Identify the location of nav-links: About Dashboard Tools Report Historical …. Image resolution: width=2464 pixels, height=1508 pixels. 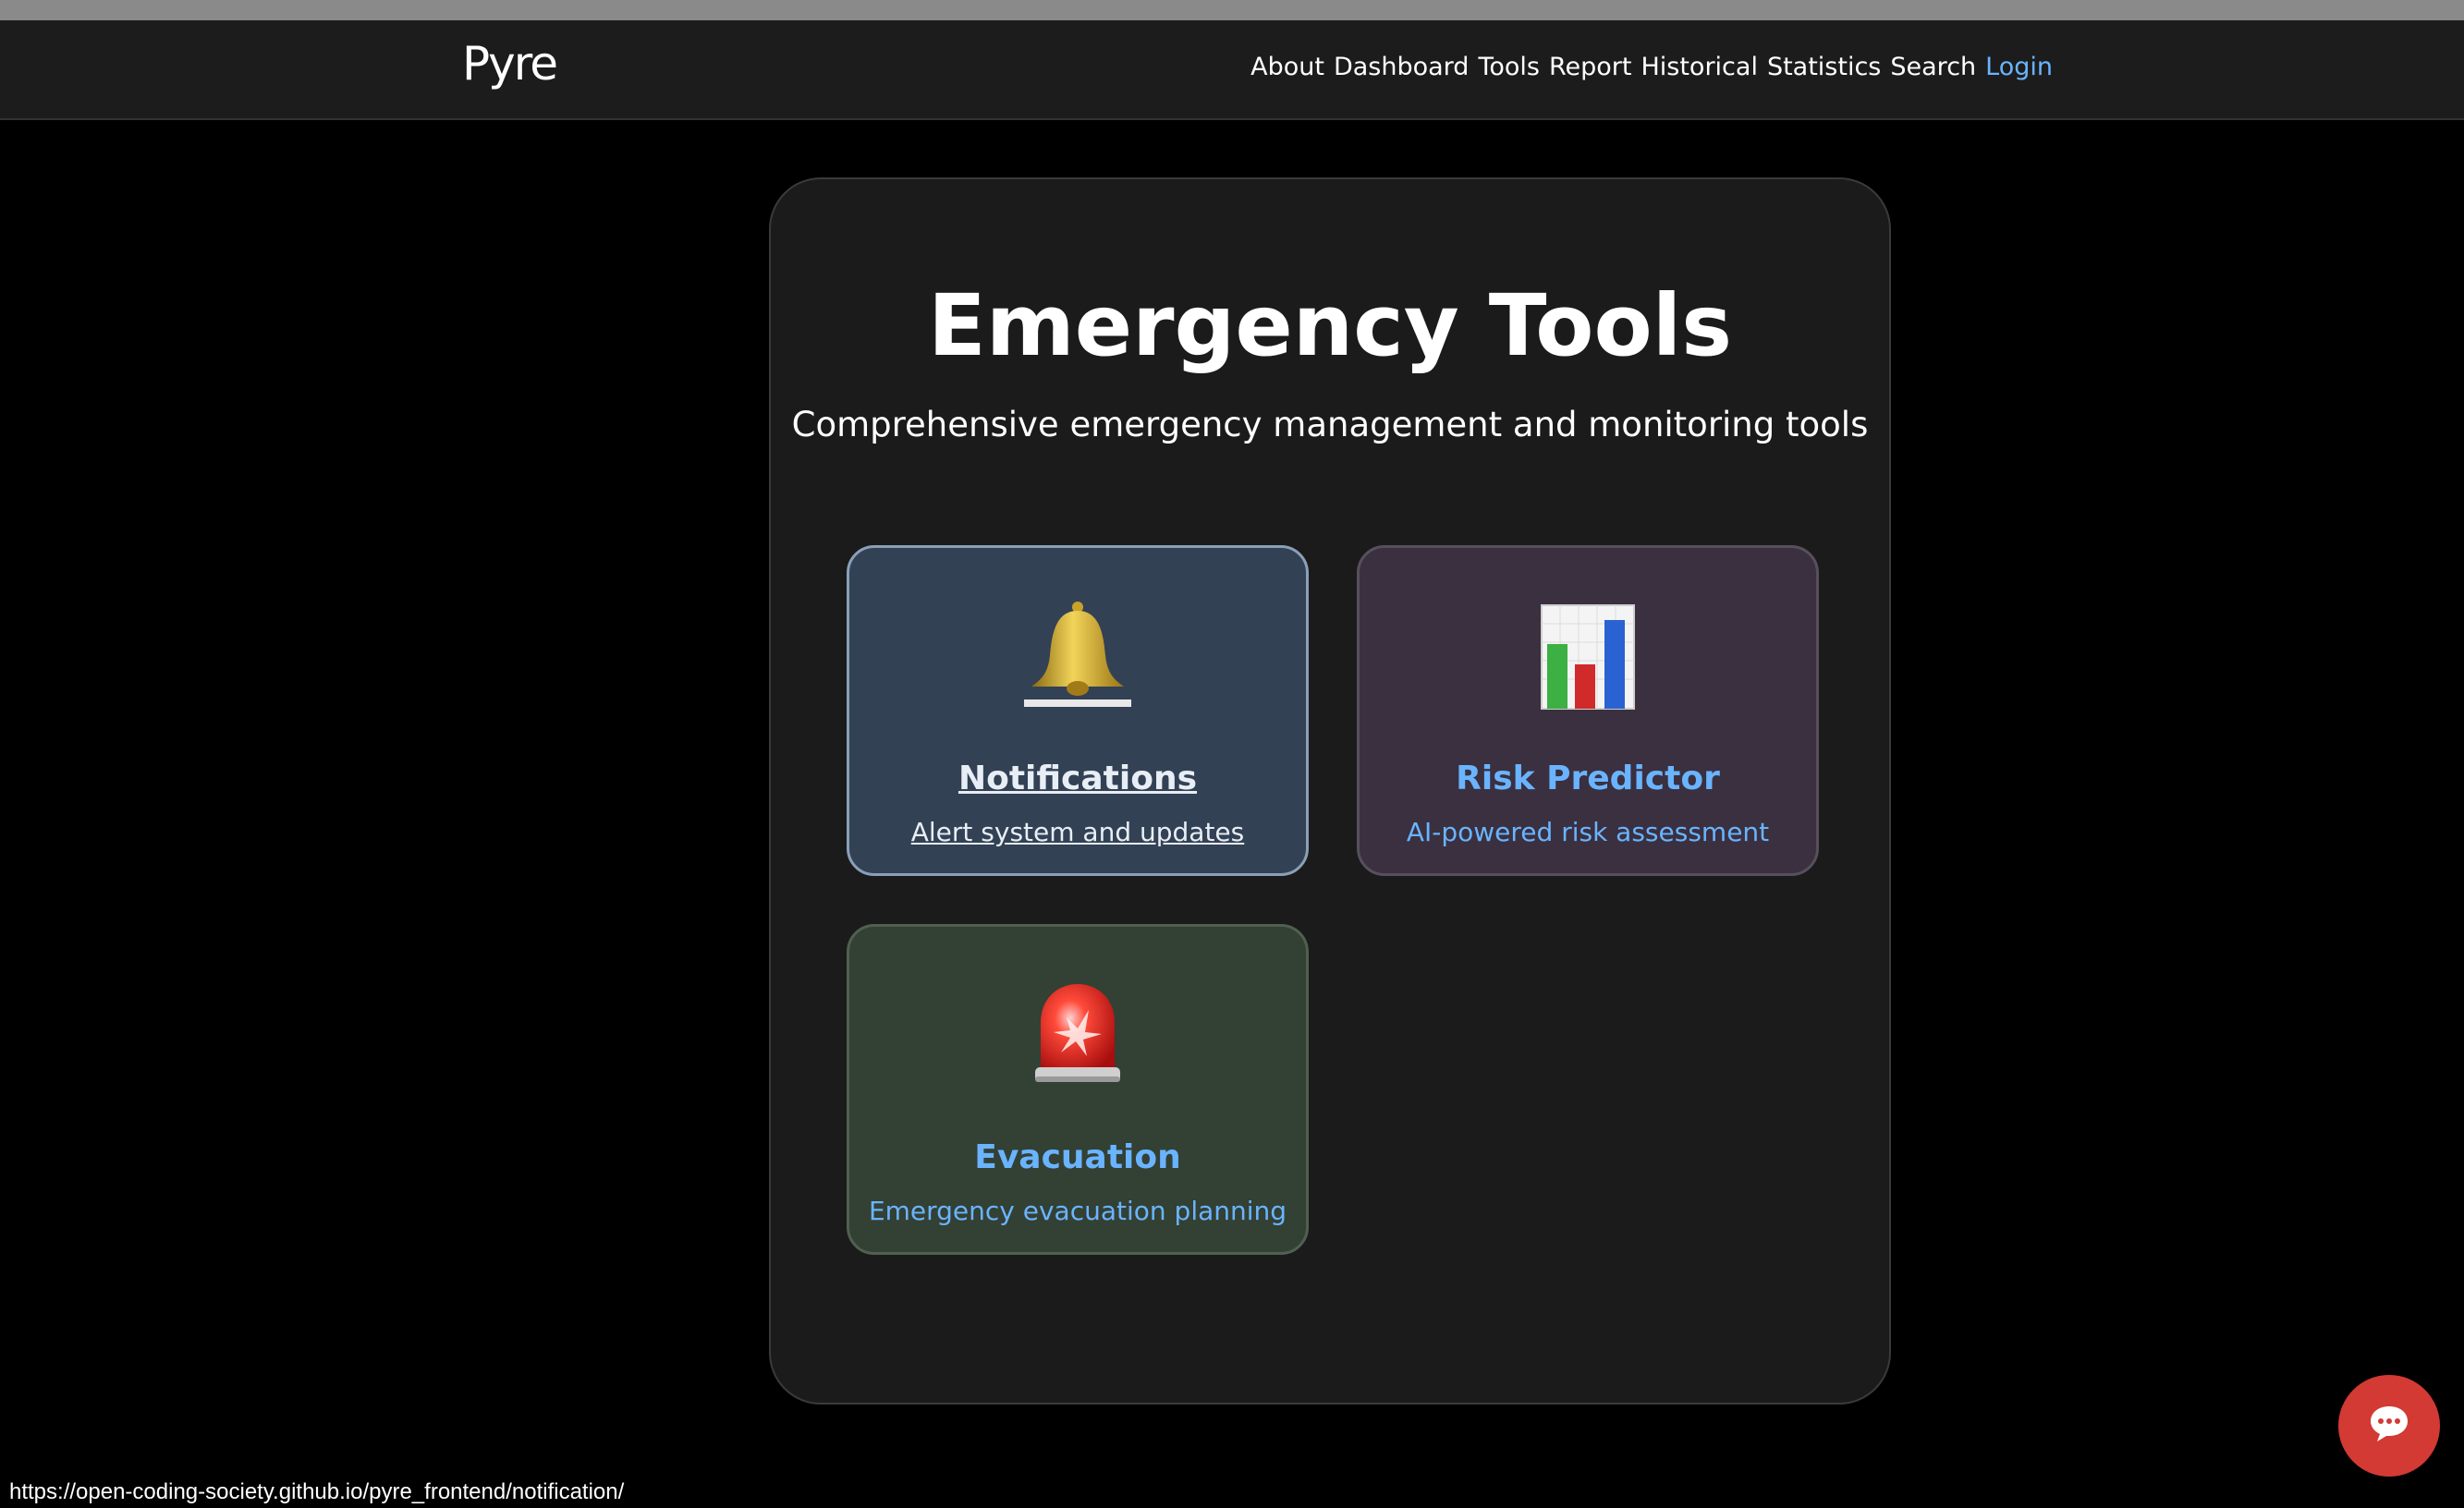
(1651, 67).